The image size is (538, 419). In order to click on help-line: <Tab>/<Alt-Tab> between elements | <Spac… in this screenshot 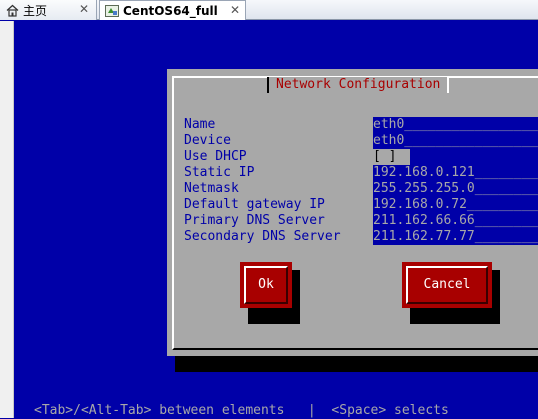, I will do `click(241, 410)`.